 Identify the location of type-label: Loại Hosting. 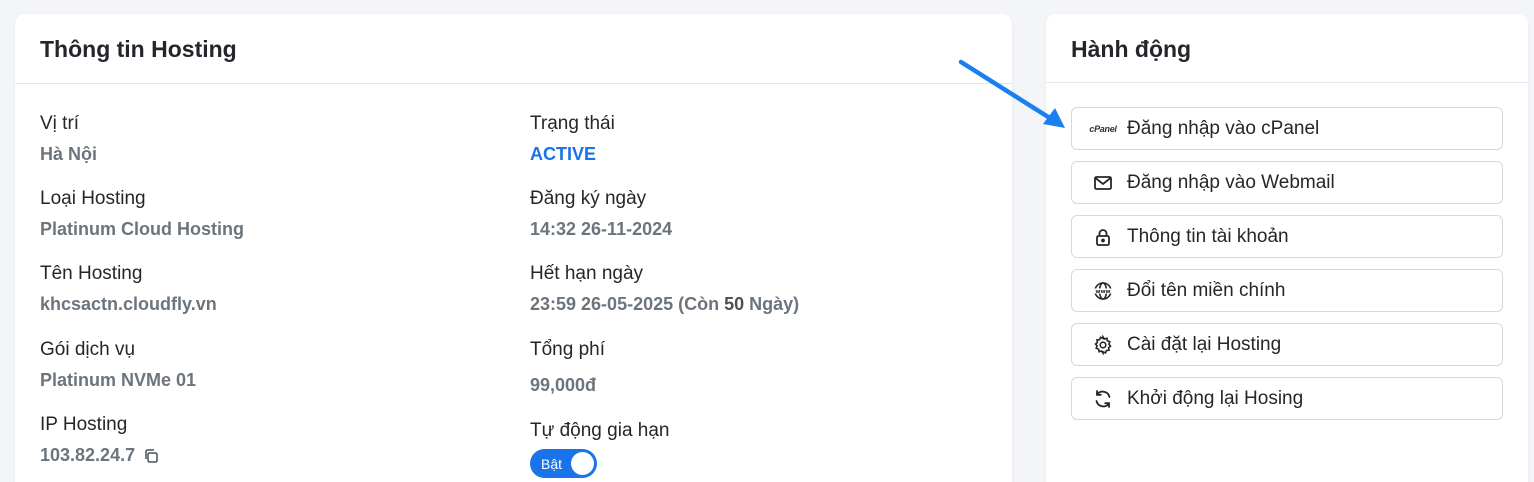
(93, 198).